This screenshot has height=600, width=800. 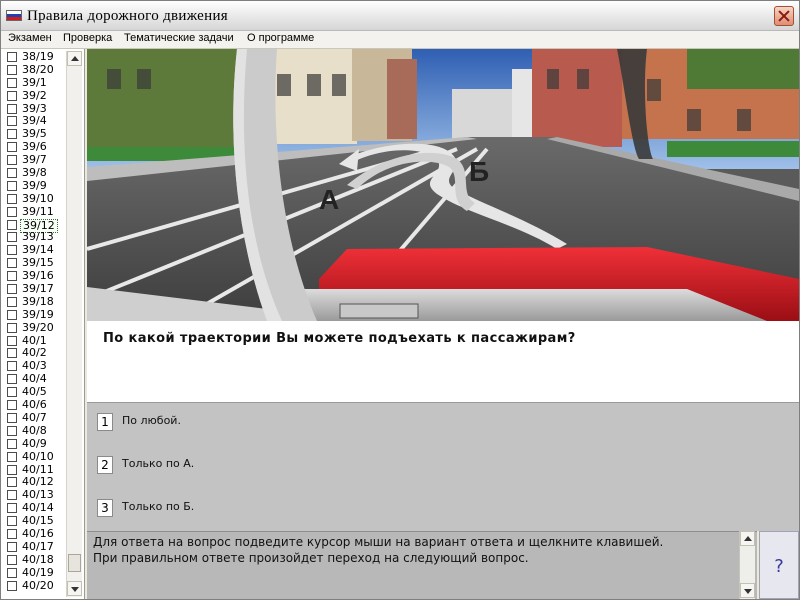 What do you see at coordinates (34, 121) in the screenshot?
I see `question-list-label: 39/4` at bounding box center [34, 121].